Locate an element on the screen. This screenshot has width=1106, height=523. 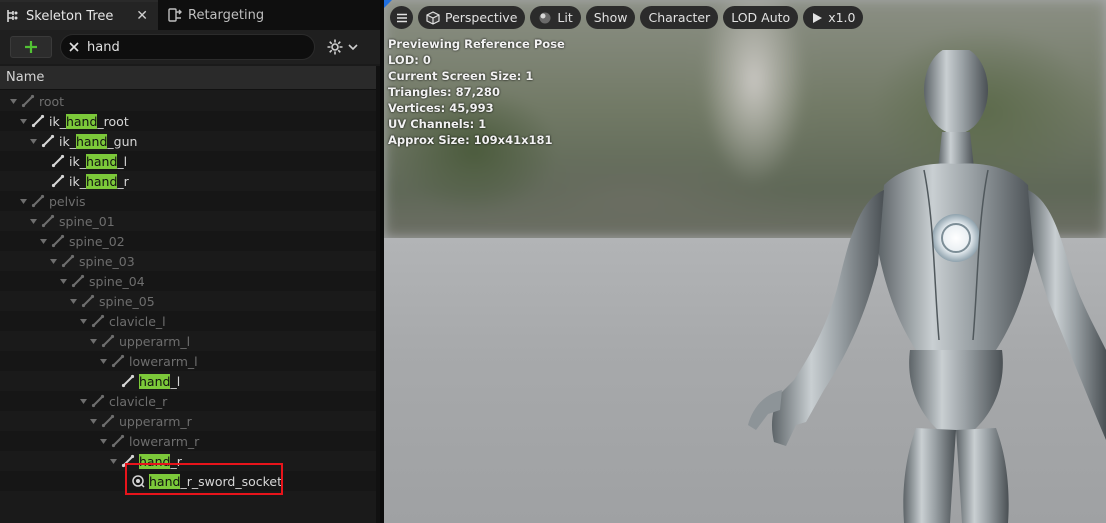
tab-bar: Skeleton Tree ✕ Retargeting is located at coordinates (190, 15).